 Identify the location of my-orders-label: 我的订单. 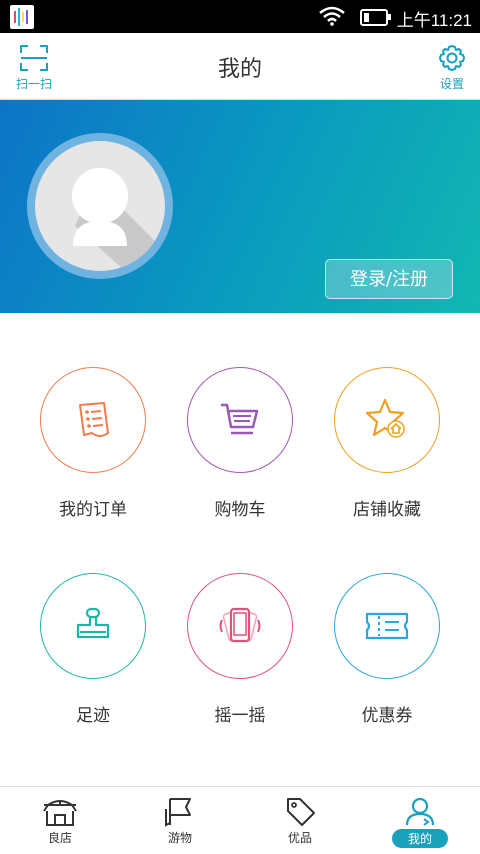
(93, 510).